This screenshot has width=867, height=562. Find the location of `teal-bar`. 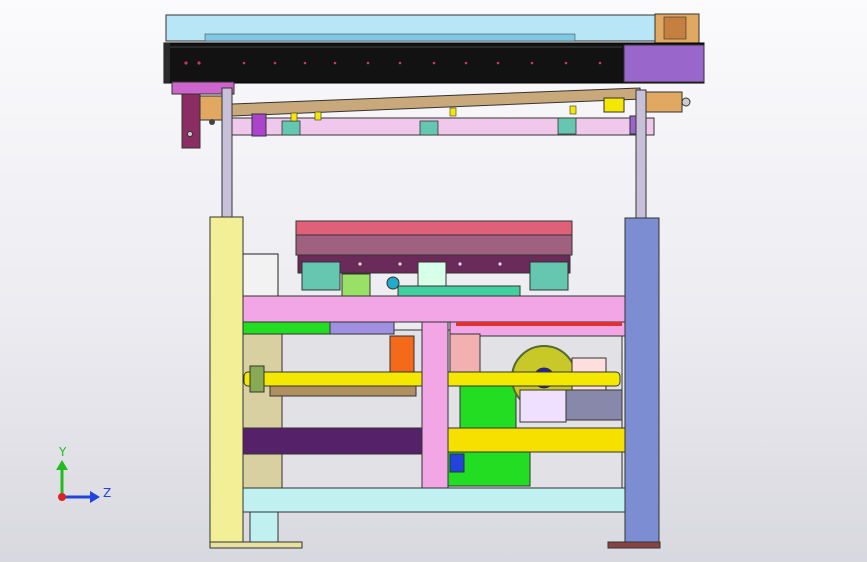

teal-bar is located at coordinates (459, 291).